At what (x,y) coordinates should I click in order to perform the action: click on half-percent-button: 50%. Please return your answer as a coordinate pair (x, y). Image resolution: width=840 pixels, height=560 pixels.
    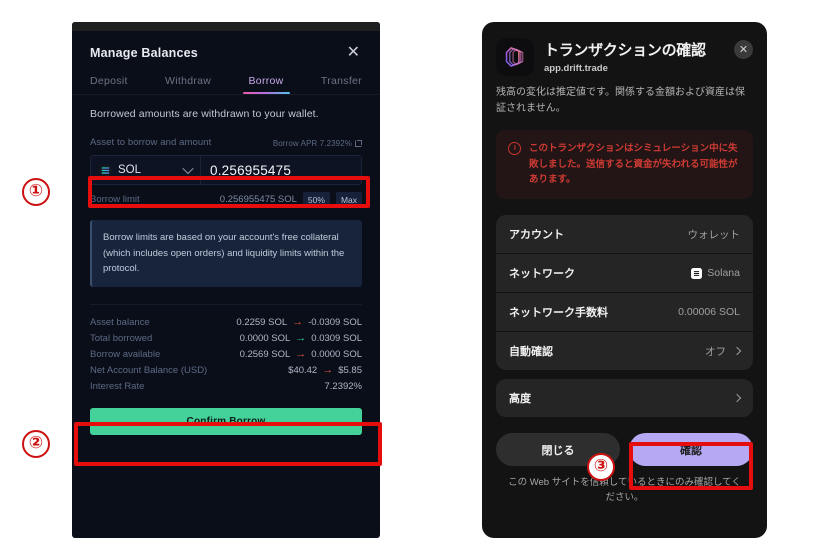
    Looking at the image, I should click on (316, 199).